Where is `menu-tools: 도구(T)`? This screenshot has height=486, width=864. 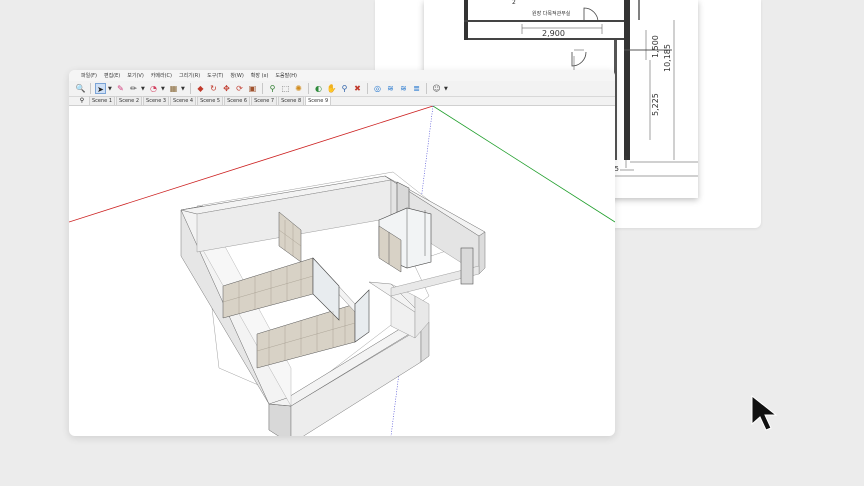
menu-tools: 도구(T) is located at coordinates (215, 75).